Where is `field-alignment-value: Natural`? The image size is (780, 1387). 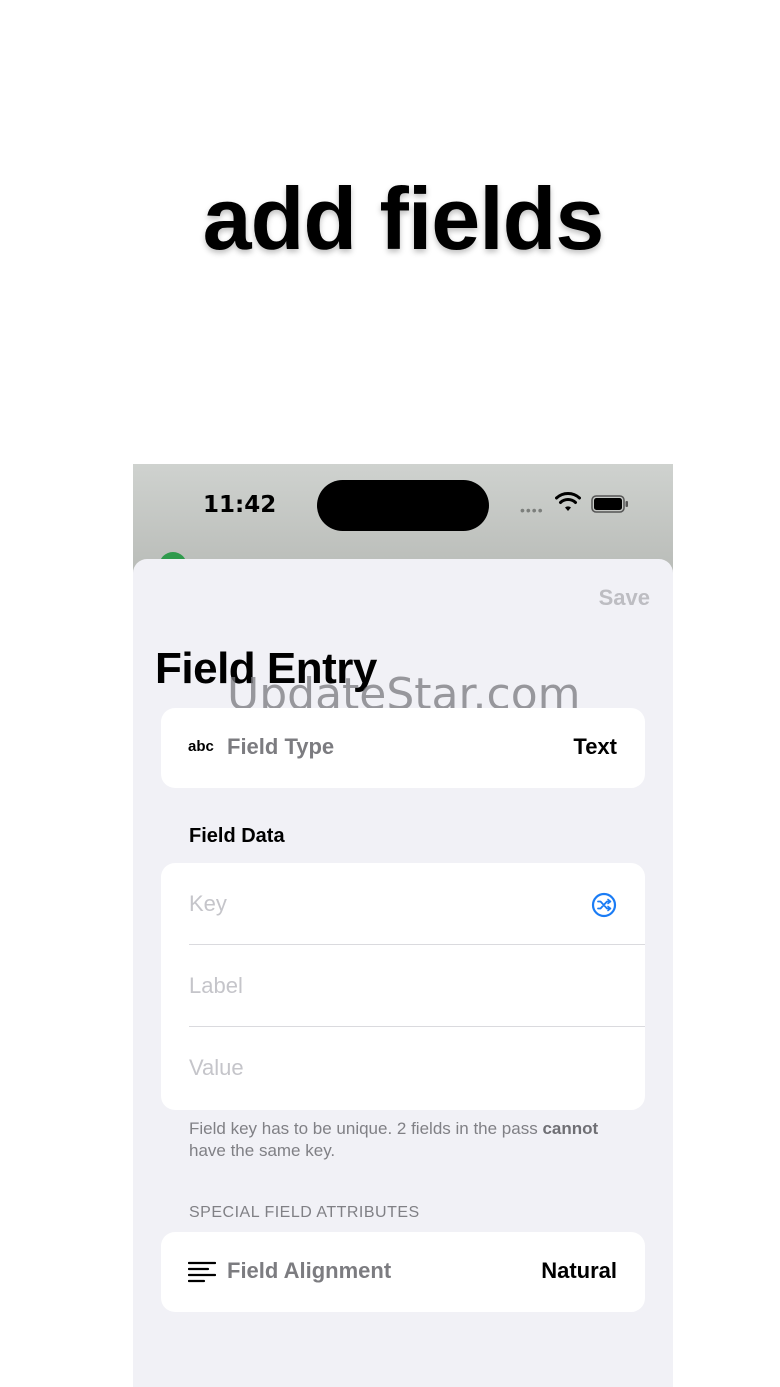
field-alignment-value: Natural is located at coordinates (579, 1270).